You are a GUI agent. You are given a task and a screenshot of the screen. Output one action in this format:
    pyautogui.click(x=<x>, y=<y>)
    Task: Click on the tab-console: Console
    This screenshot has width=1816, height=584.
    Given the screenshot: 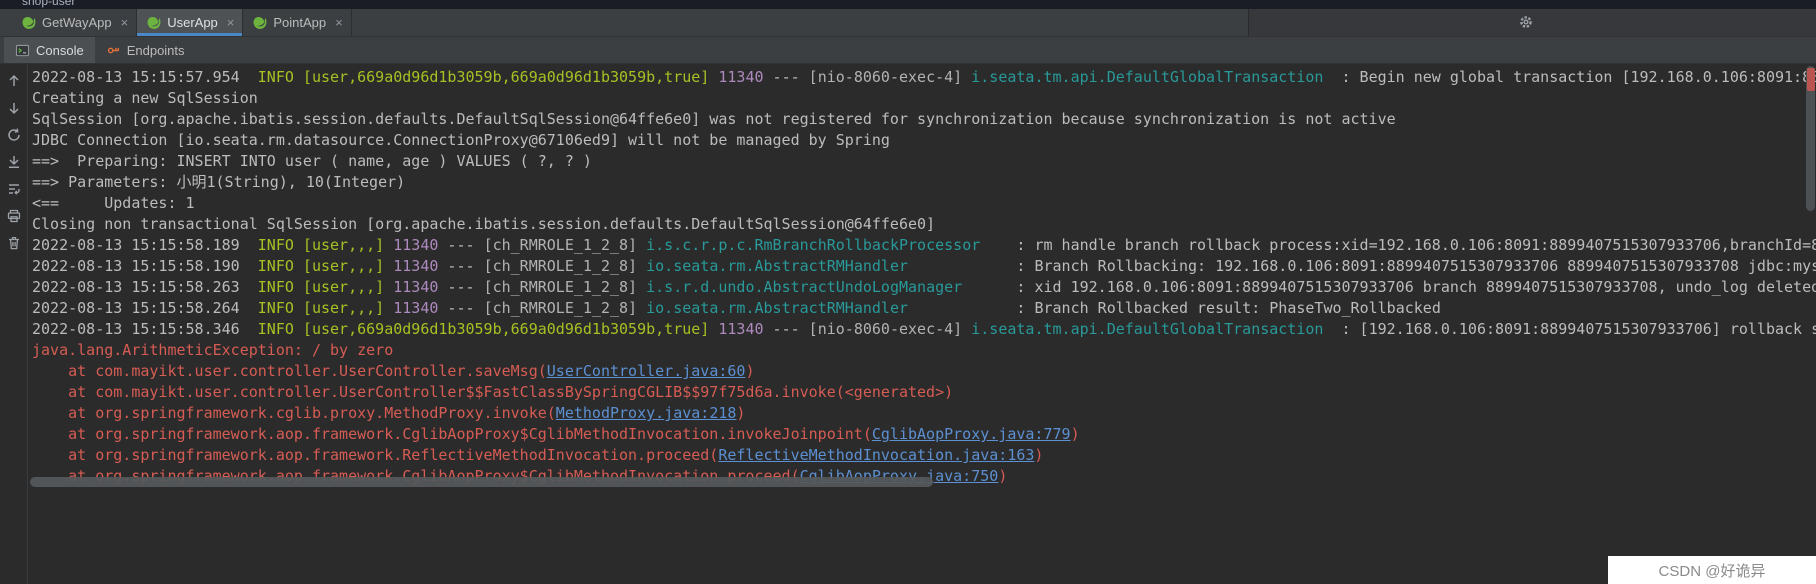 What is the action you would take?
    pyautogui.click(x=49, y=50)
    